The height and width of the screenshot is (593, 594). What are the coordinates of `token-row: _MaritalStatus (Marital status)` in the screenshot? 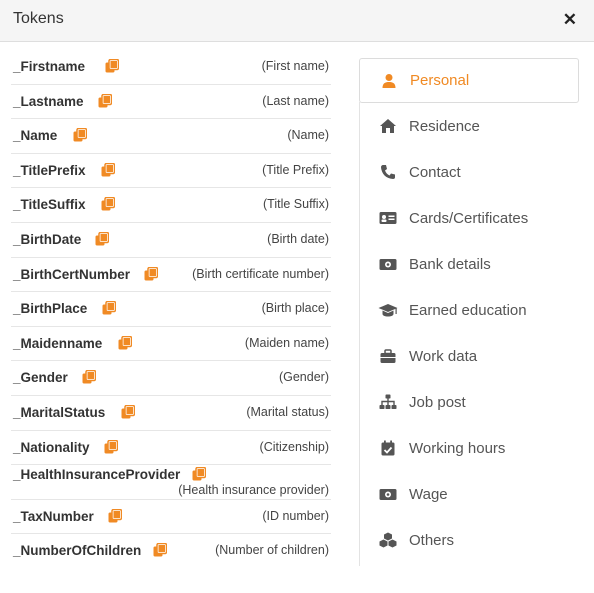 It's located at (171, 413).